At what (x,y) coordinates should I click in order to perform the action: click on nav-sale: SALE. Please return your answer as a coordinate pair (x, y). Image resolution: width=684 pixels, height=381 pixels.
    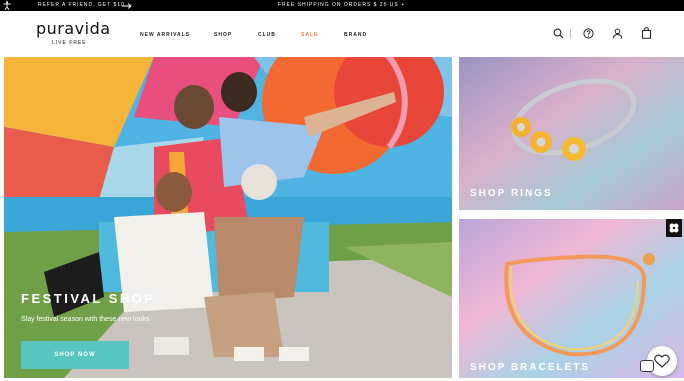
    Looking at the image, I should click on (309, 35).